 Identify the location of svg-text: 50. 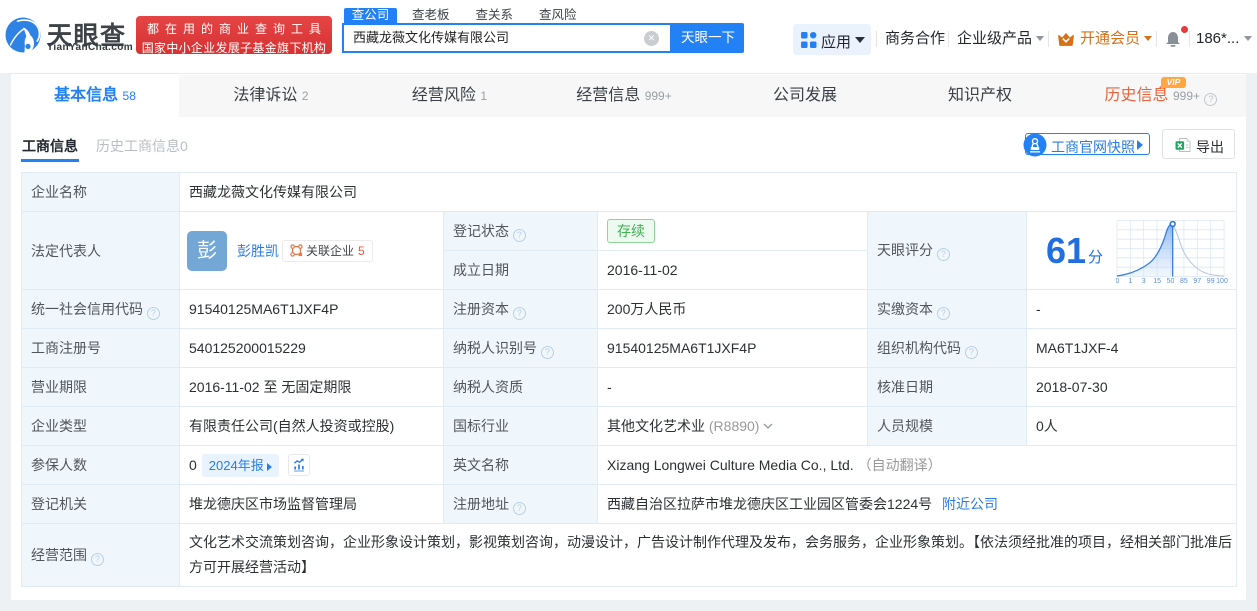
(1171, 281).